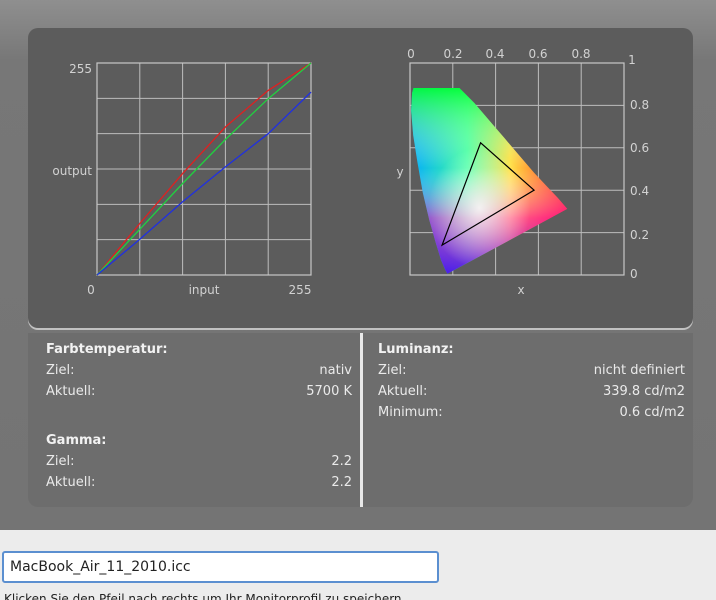 The image size is (716, 600). I want to click on color-temperature-target-row: Ziel: nativ, so click(199, 372).